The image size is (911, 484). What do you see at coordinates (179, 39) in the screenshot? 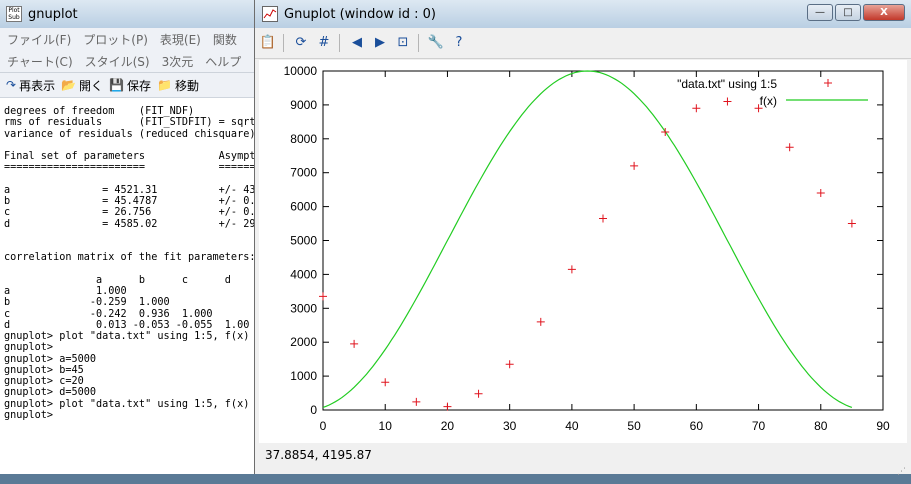
I see `menu-item: 表現(E)` at bounding box center [179, 39].